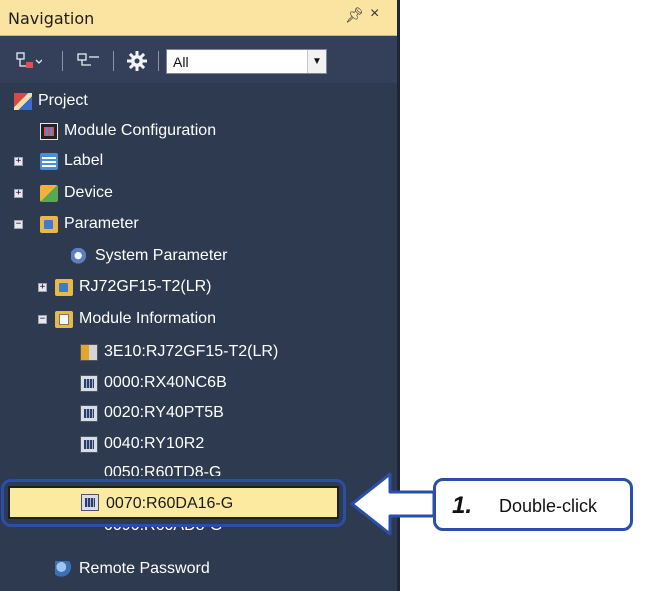 This screenshot has width=647, height=591. Describe the element at coordinates (64, 319) in the screenshot. I see `module-information-icon` at that location.